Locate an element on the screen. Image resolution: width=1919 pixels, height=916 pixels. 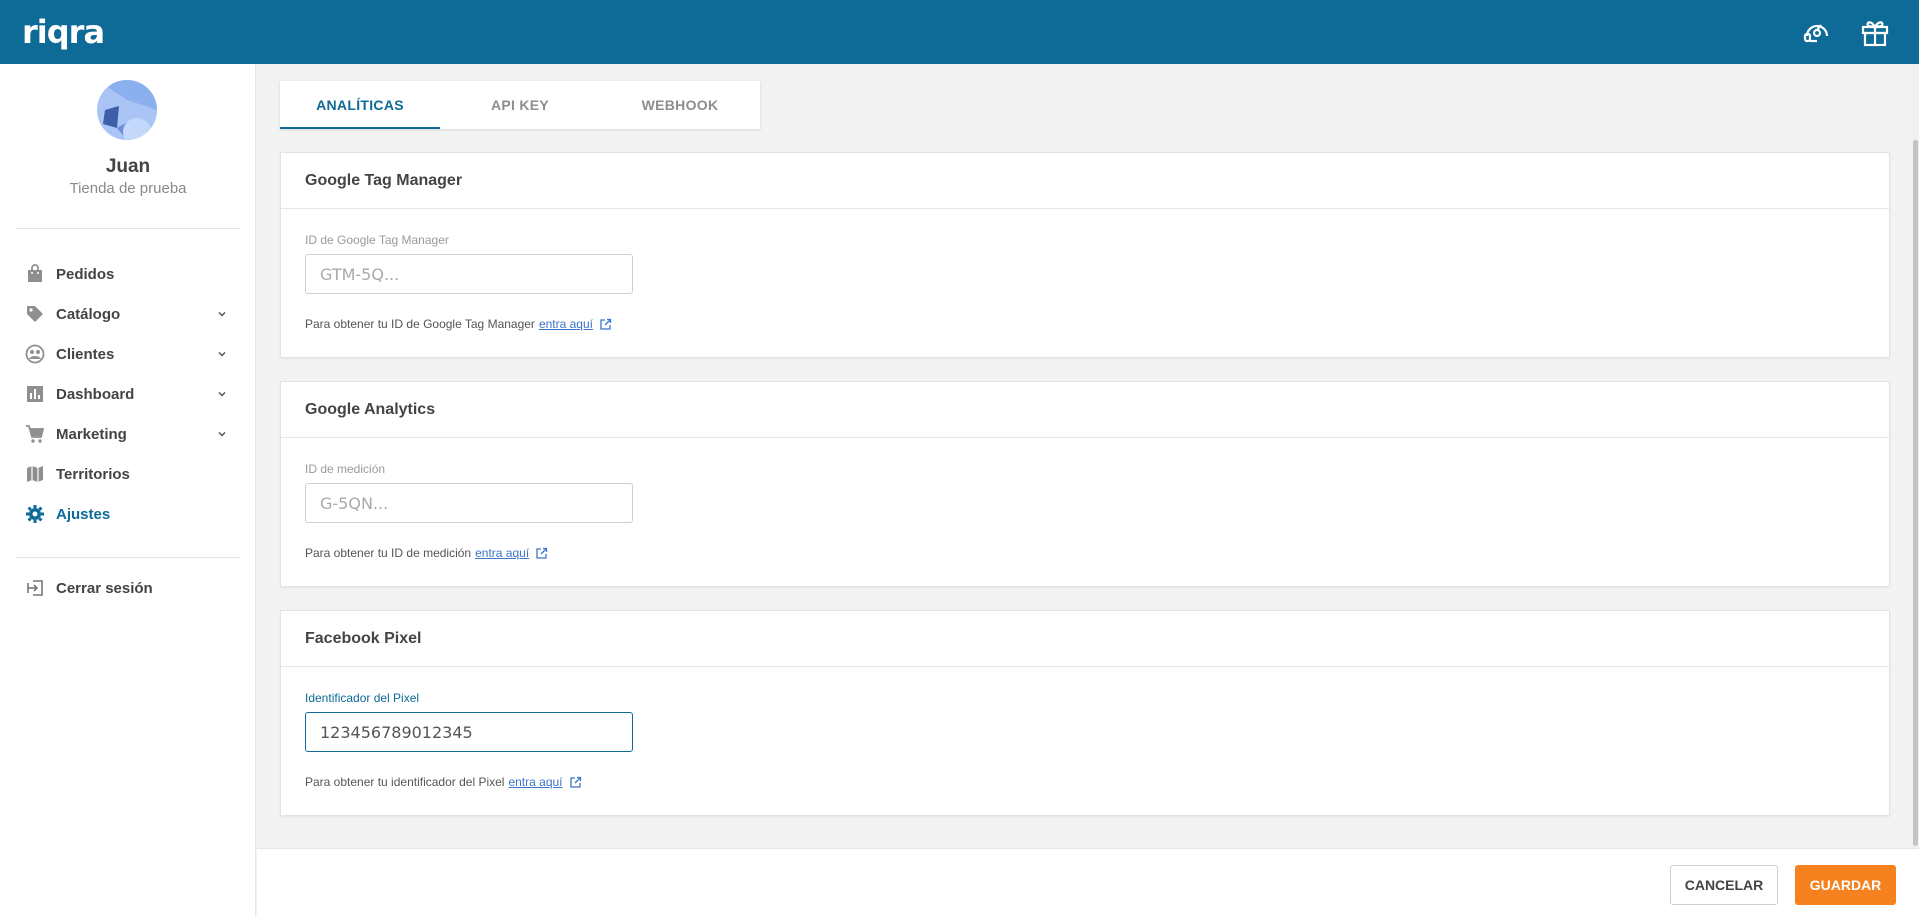
sidebar-item-label: Catálogo is located at coordinates (88, 314).